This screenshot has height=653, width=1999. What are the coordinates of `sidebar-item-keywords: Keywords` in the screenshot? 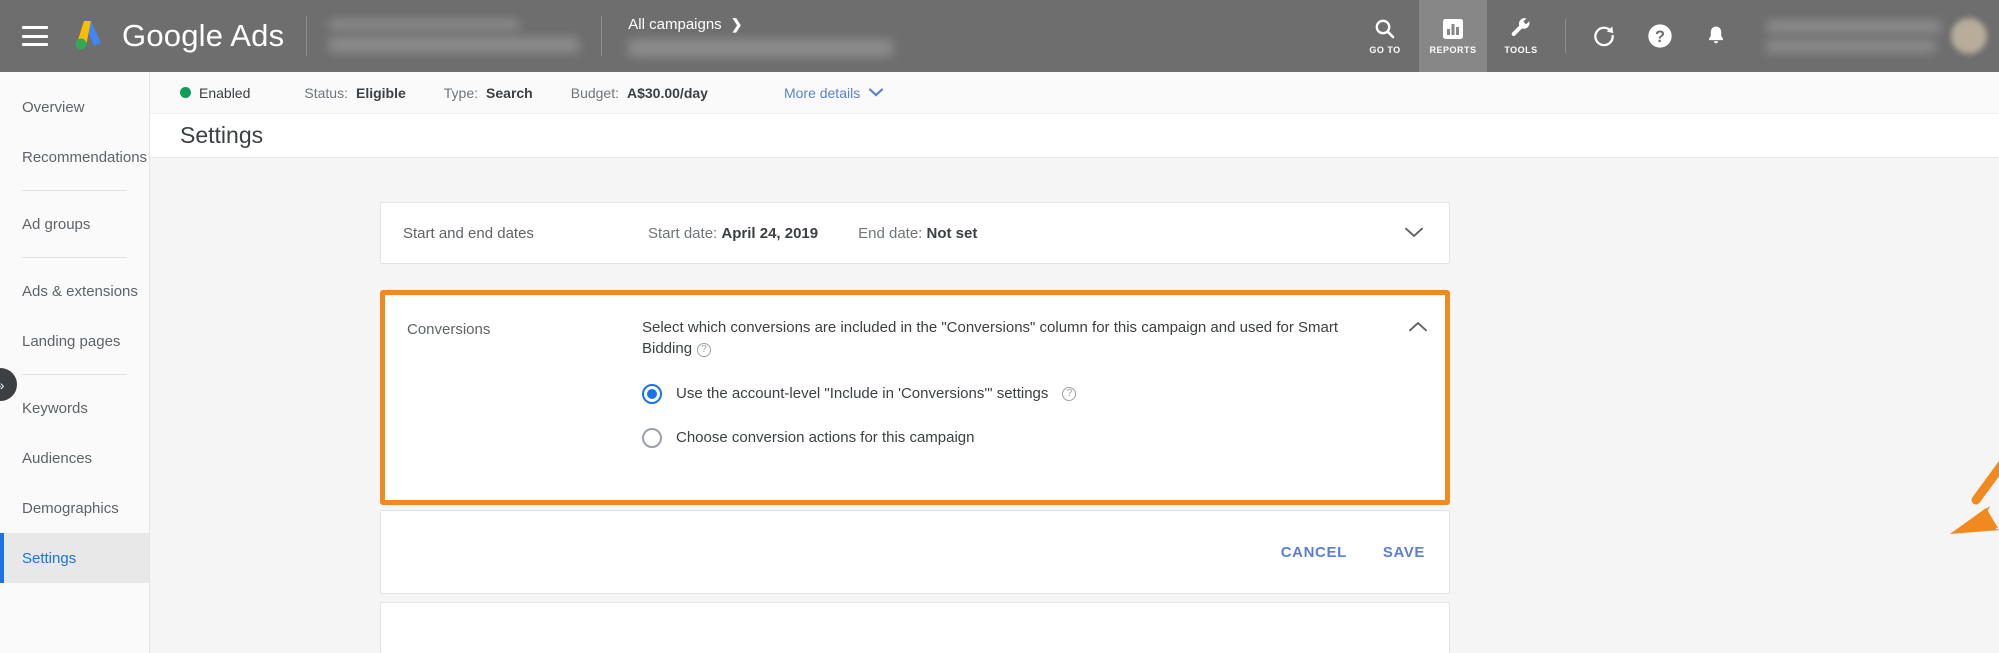 It's located at (74, 408).